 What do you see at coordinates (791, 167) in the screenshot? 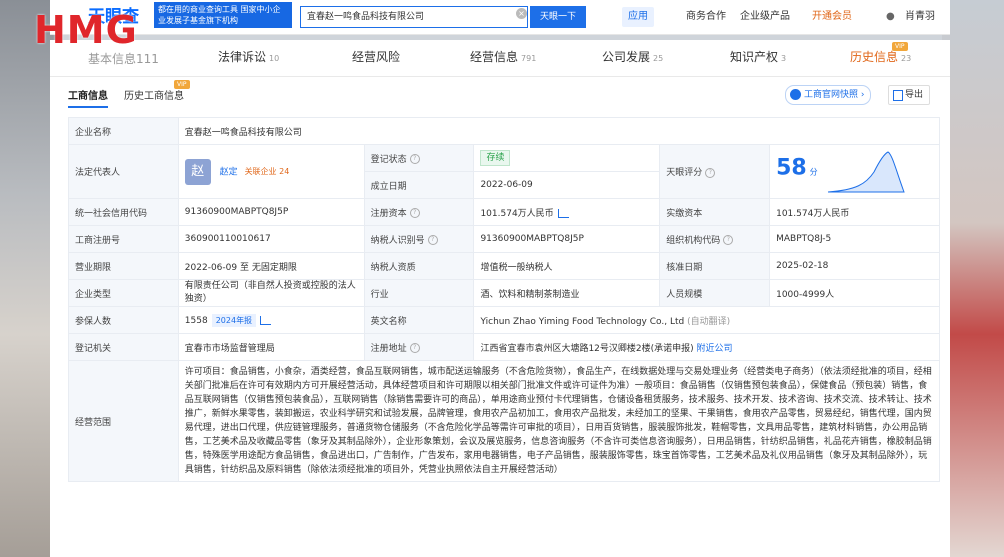
I see `score-value: 58` at bounding box center [791, 167].